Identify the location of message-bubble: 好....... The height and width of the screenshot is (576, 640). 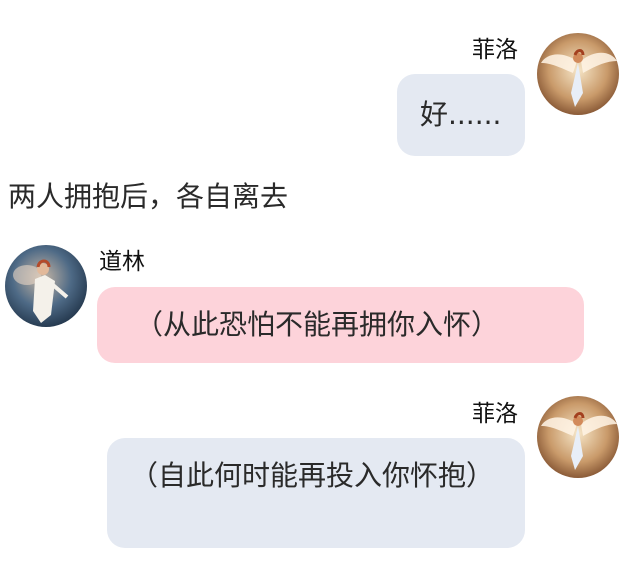
(461, 115).